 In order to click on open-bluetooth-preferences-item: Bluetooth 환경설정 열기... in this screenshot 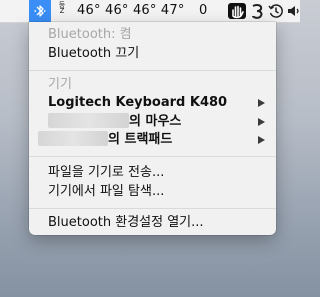, I will do `click(126, 223)`.